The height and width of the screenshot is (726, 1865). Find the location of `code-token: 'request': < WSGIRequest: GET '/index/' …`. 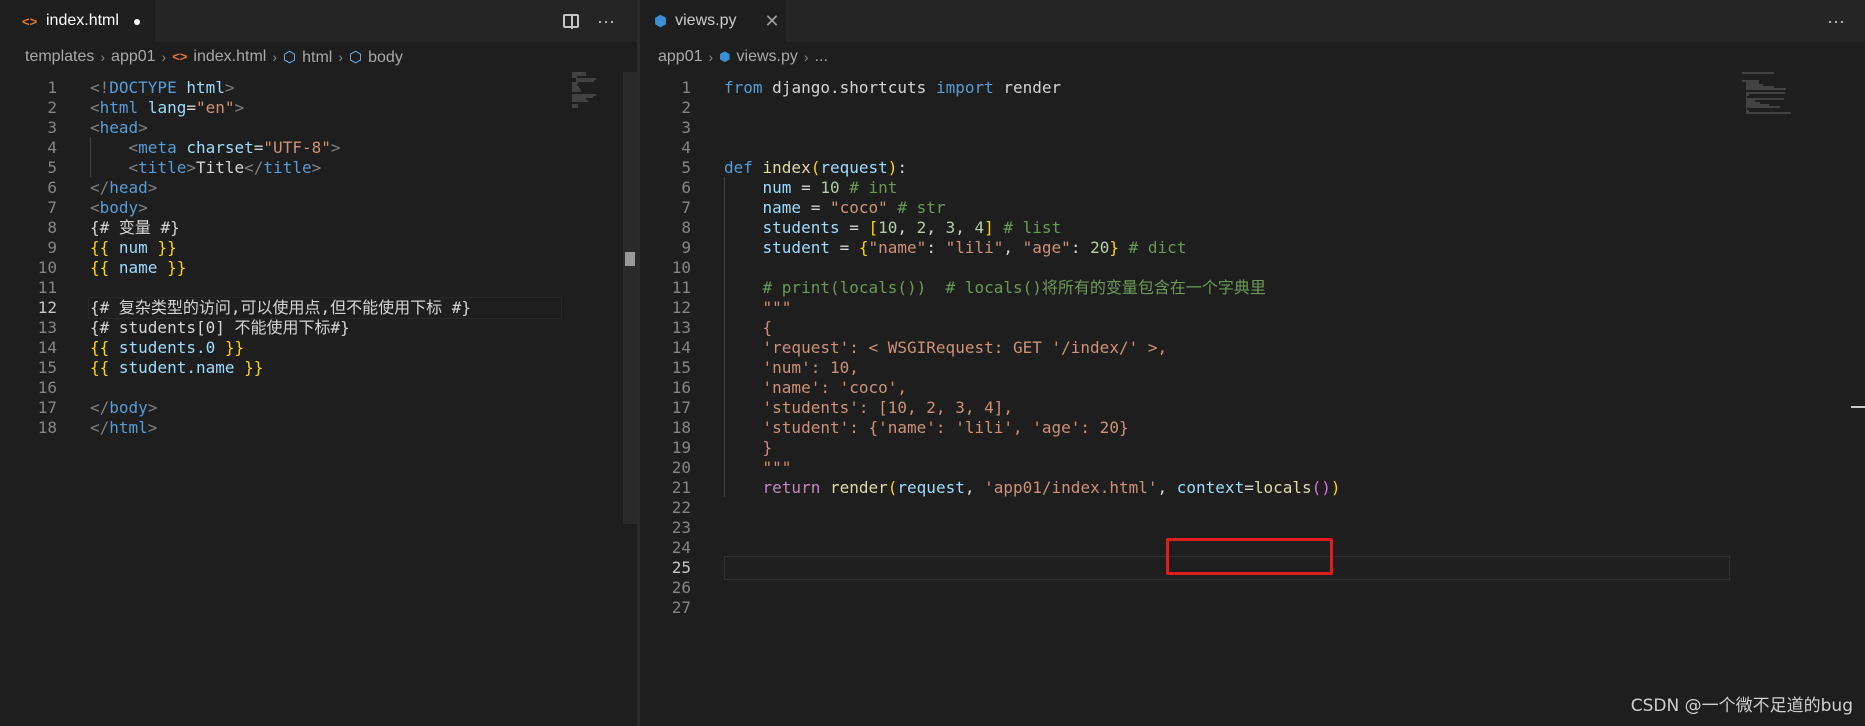

code-token: 'request': < WSGIRequest: GET '/index/' … is located at coordinates (965, 347).